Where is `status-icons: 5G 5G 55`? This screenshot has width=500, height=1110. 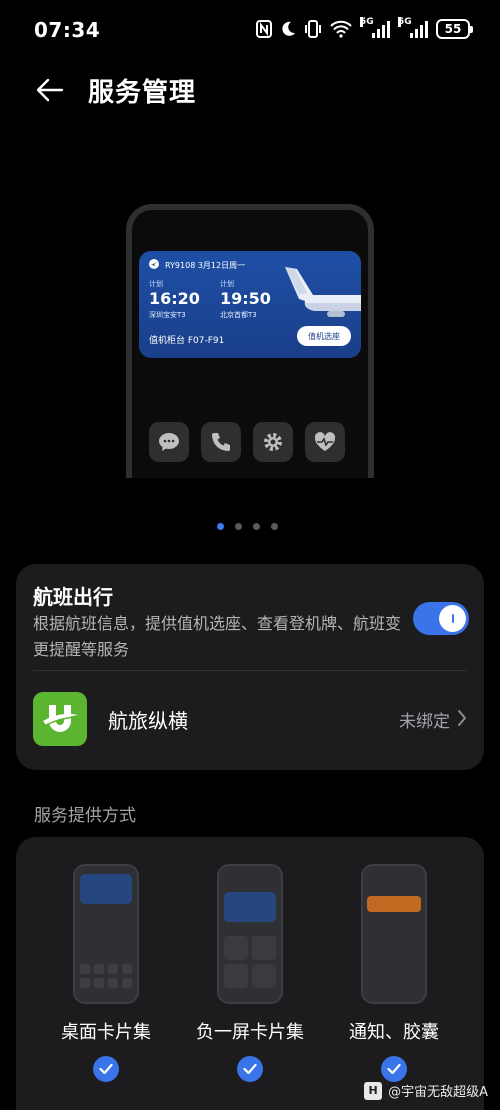
status-icons: 5G 5G 55 is located at coordinates (364, 28).